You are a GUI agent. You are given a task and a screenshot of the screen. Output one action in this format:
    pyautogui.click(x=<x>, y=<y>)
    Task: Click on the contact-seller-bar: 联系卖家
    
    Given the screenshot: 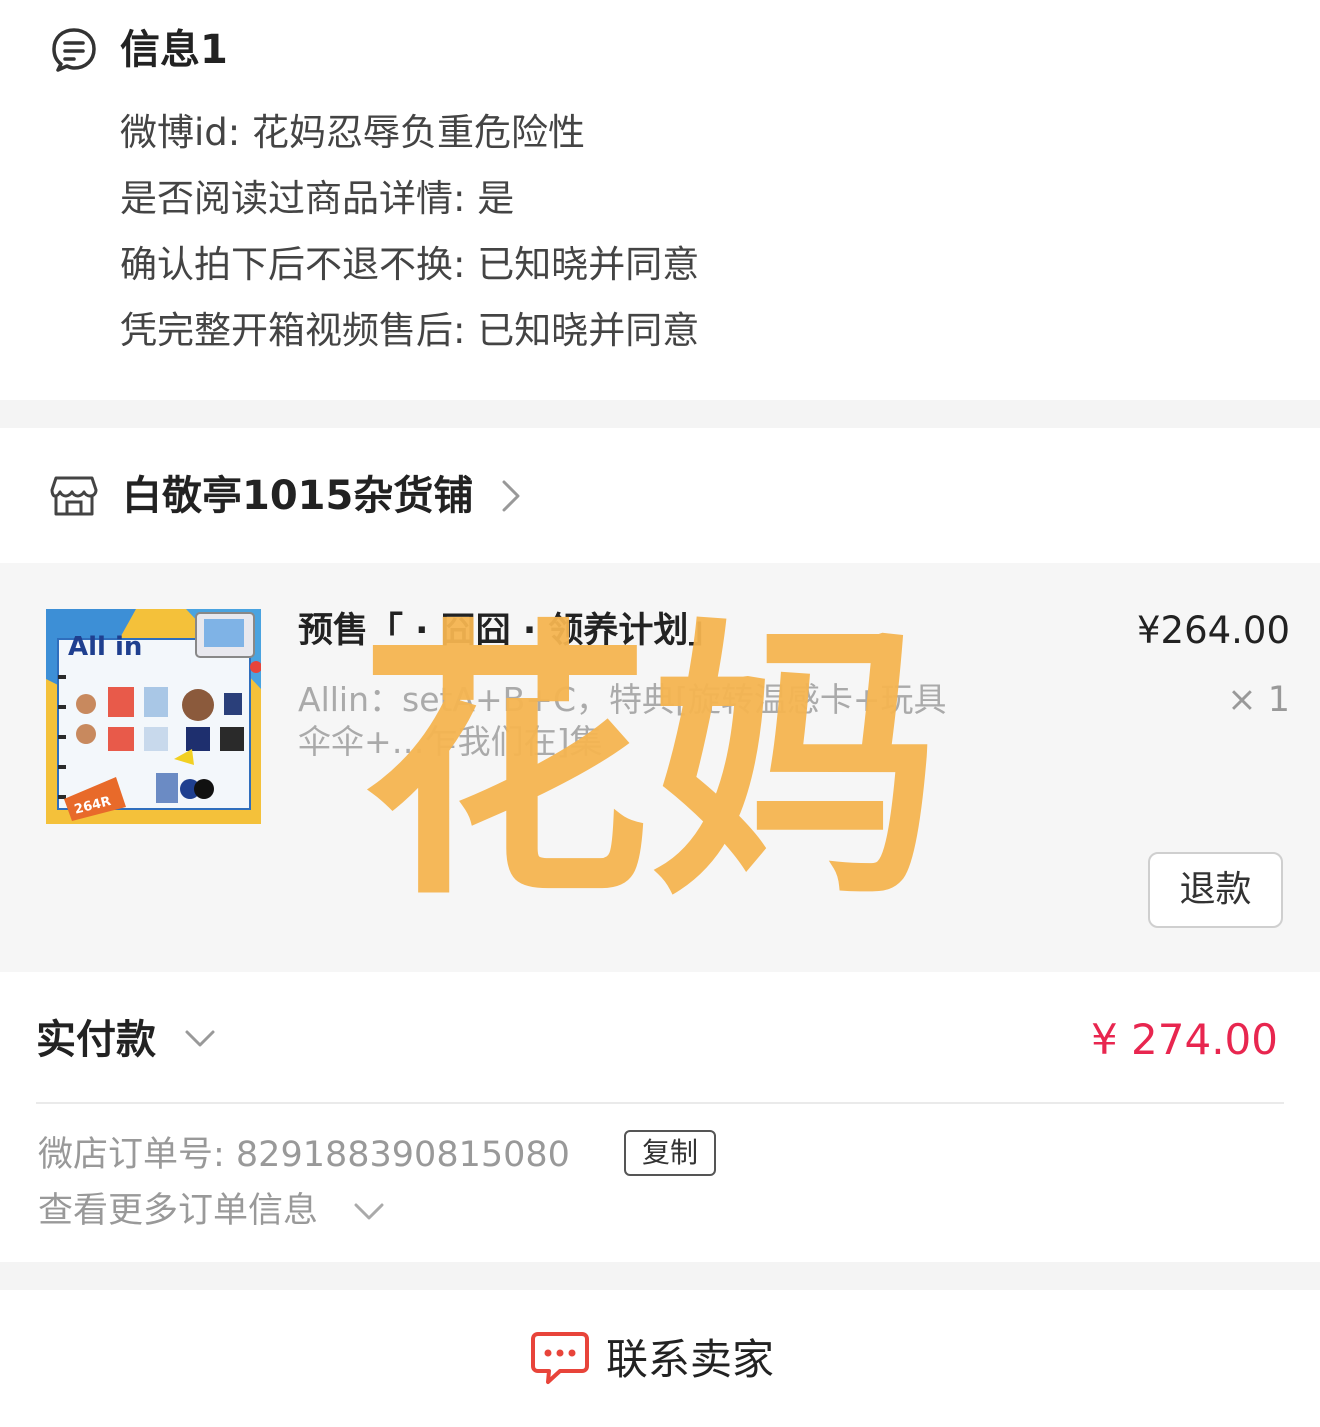 What is the action you would take?
    pyautogui.click(x=660, y=1358)
    